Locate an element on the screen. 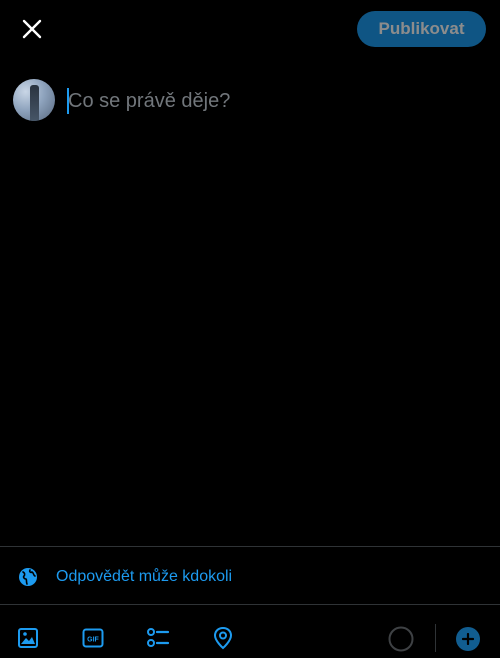  toolbar-divider is located at coordinates (435, 638).